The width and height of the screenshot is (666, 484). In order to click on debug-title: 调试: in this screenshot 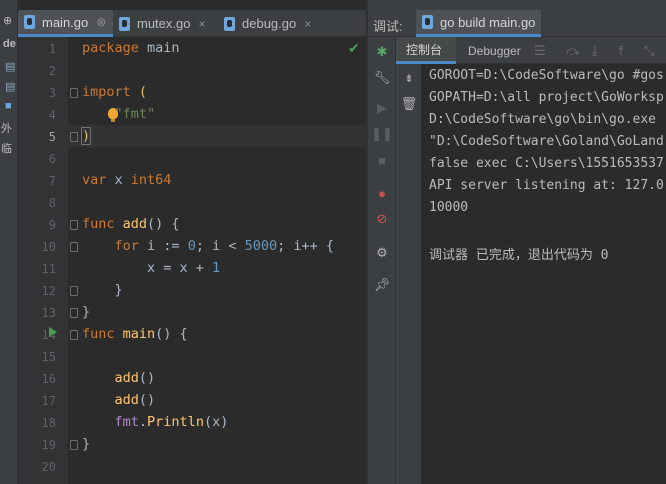, I will do `click(388, 26)`.